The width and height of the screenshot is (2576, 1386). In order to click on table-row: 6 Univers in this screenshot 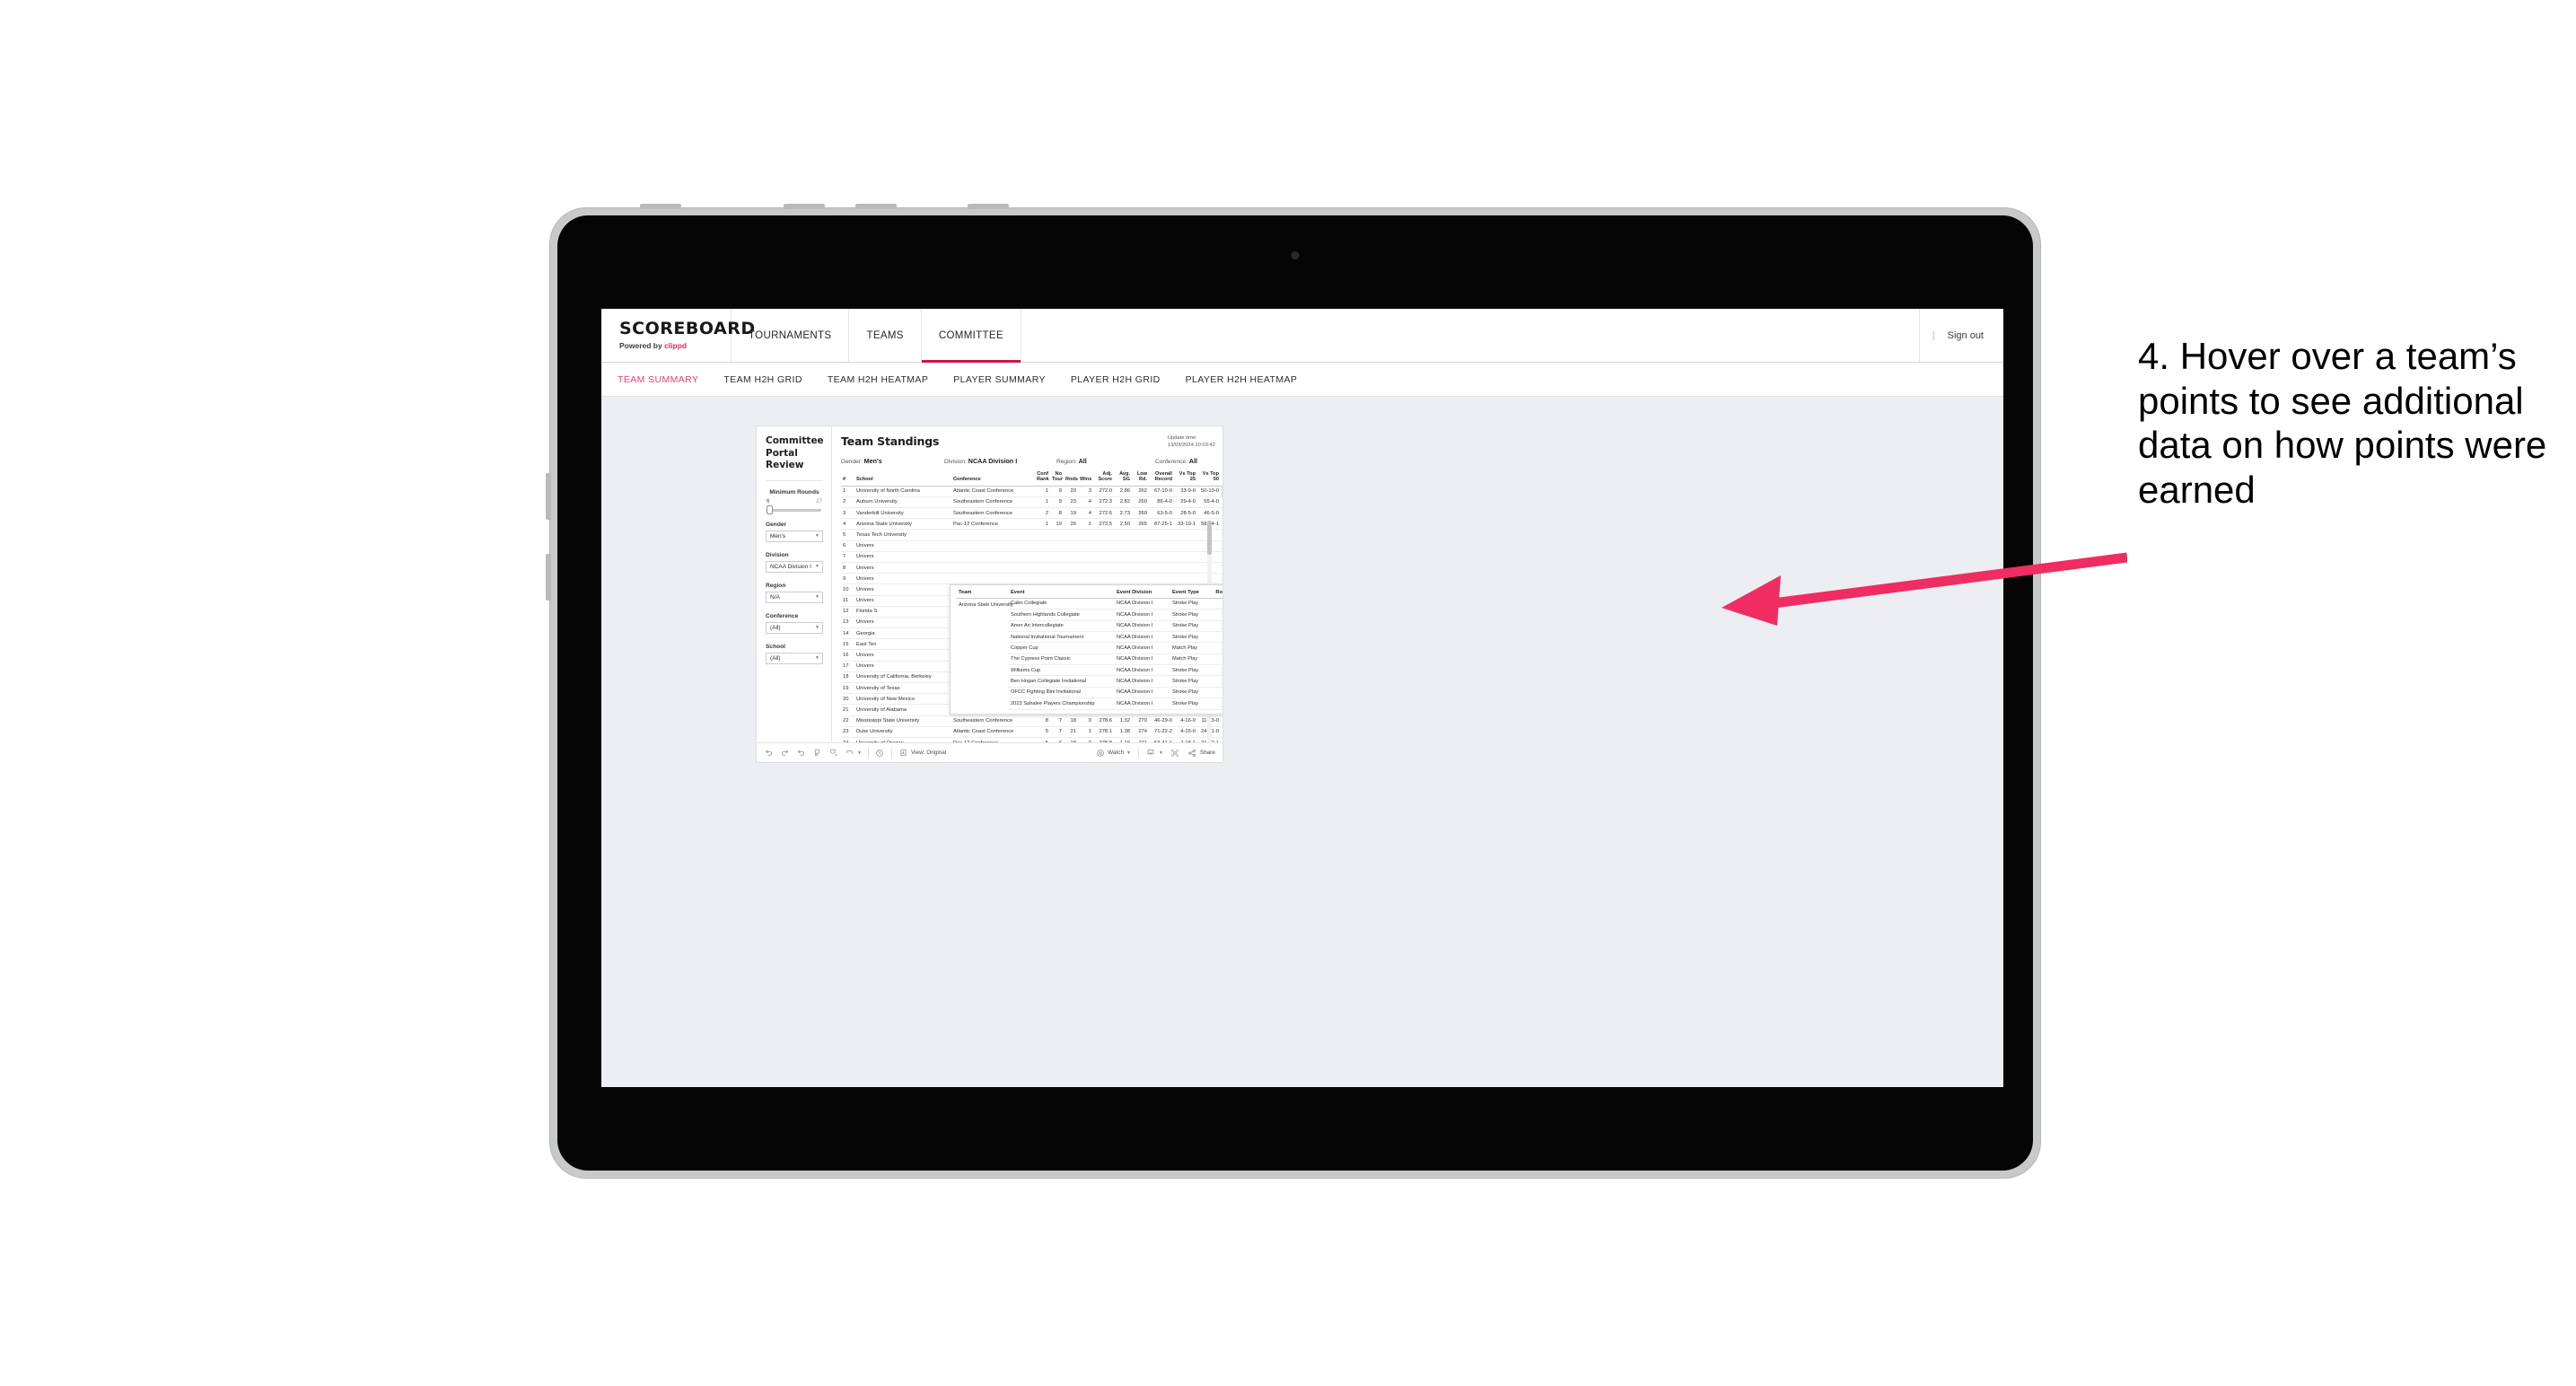, I will do `click(1031, 546)`.